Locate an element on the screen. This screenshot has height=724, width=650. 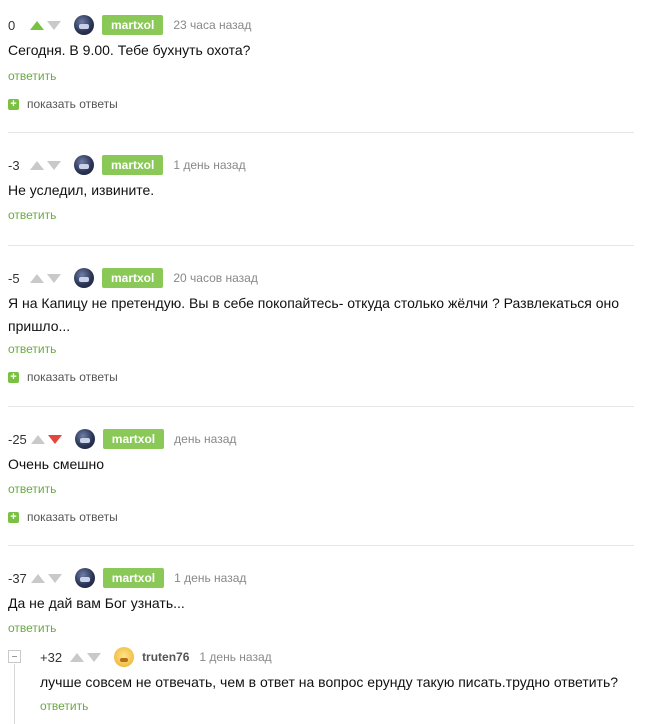
comment-rating: -5 is located at coordinates (14, 278).